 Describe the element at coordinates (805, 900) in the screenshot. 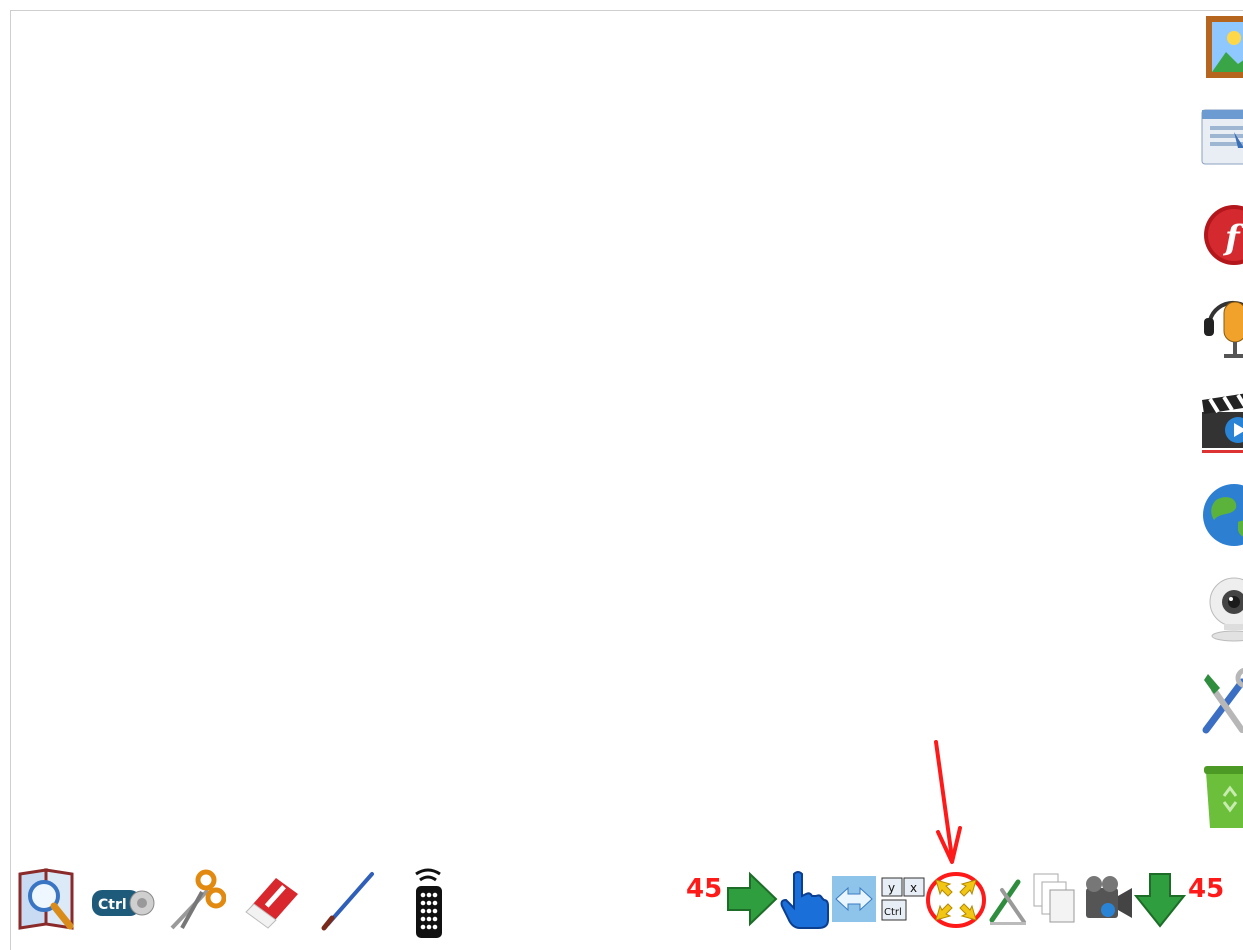

I see `pointer-hand-icon` at that location.